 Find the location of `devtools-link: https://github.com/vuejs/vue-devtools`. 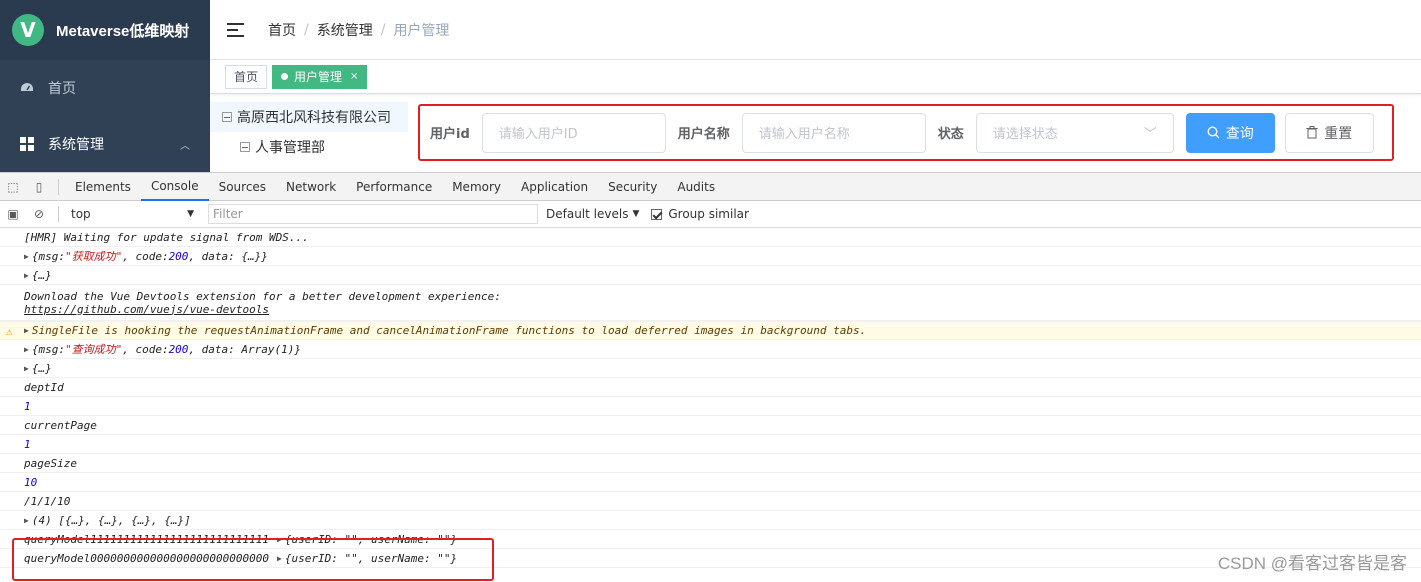

devtools-link: https://github.com/vuejs/vue-devtools is located at coordinates (146, 309).